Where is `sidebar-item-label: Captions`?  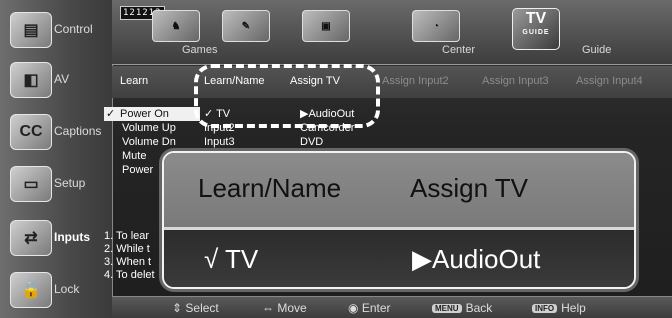 sidebar-item-label: Captions is located at coordinates (78, 131).